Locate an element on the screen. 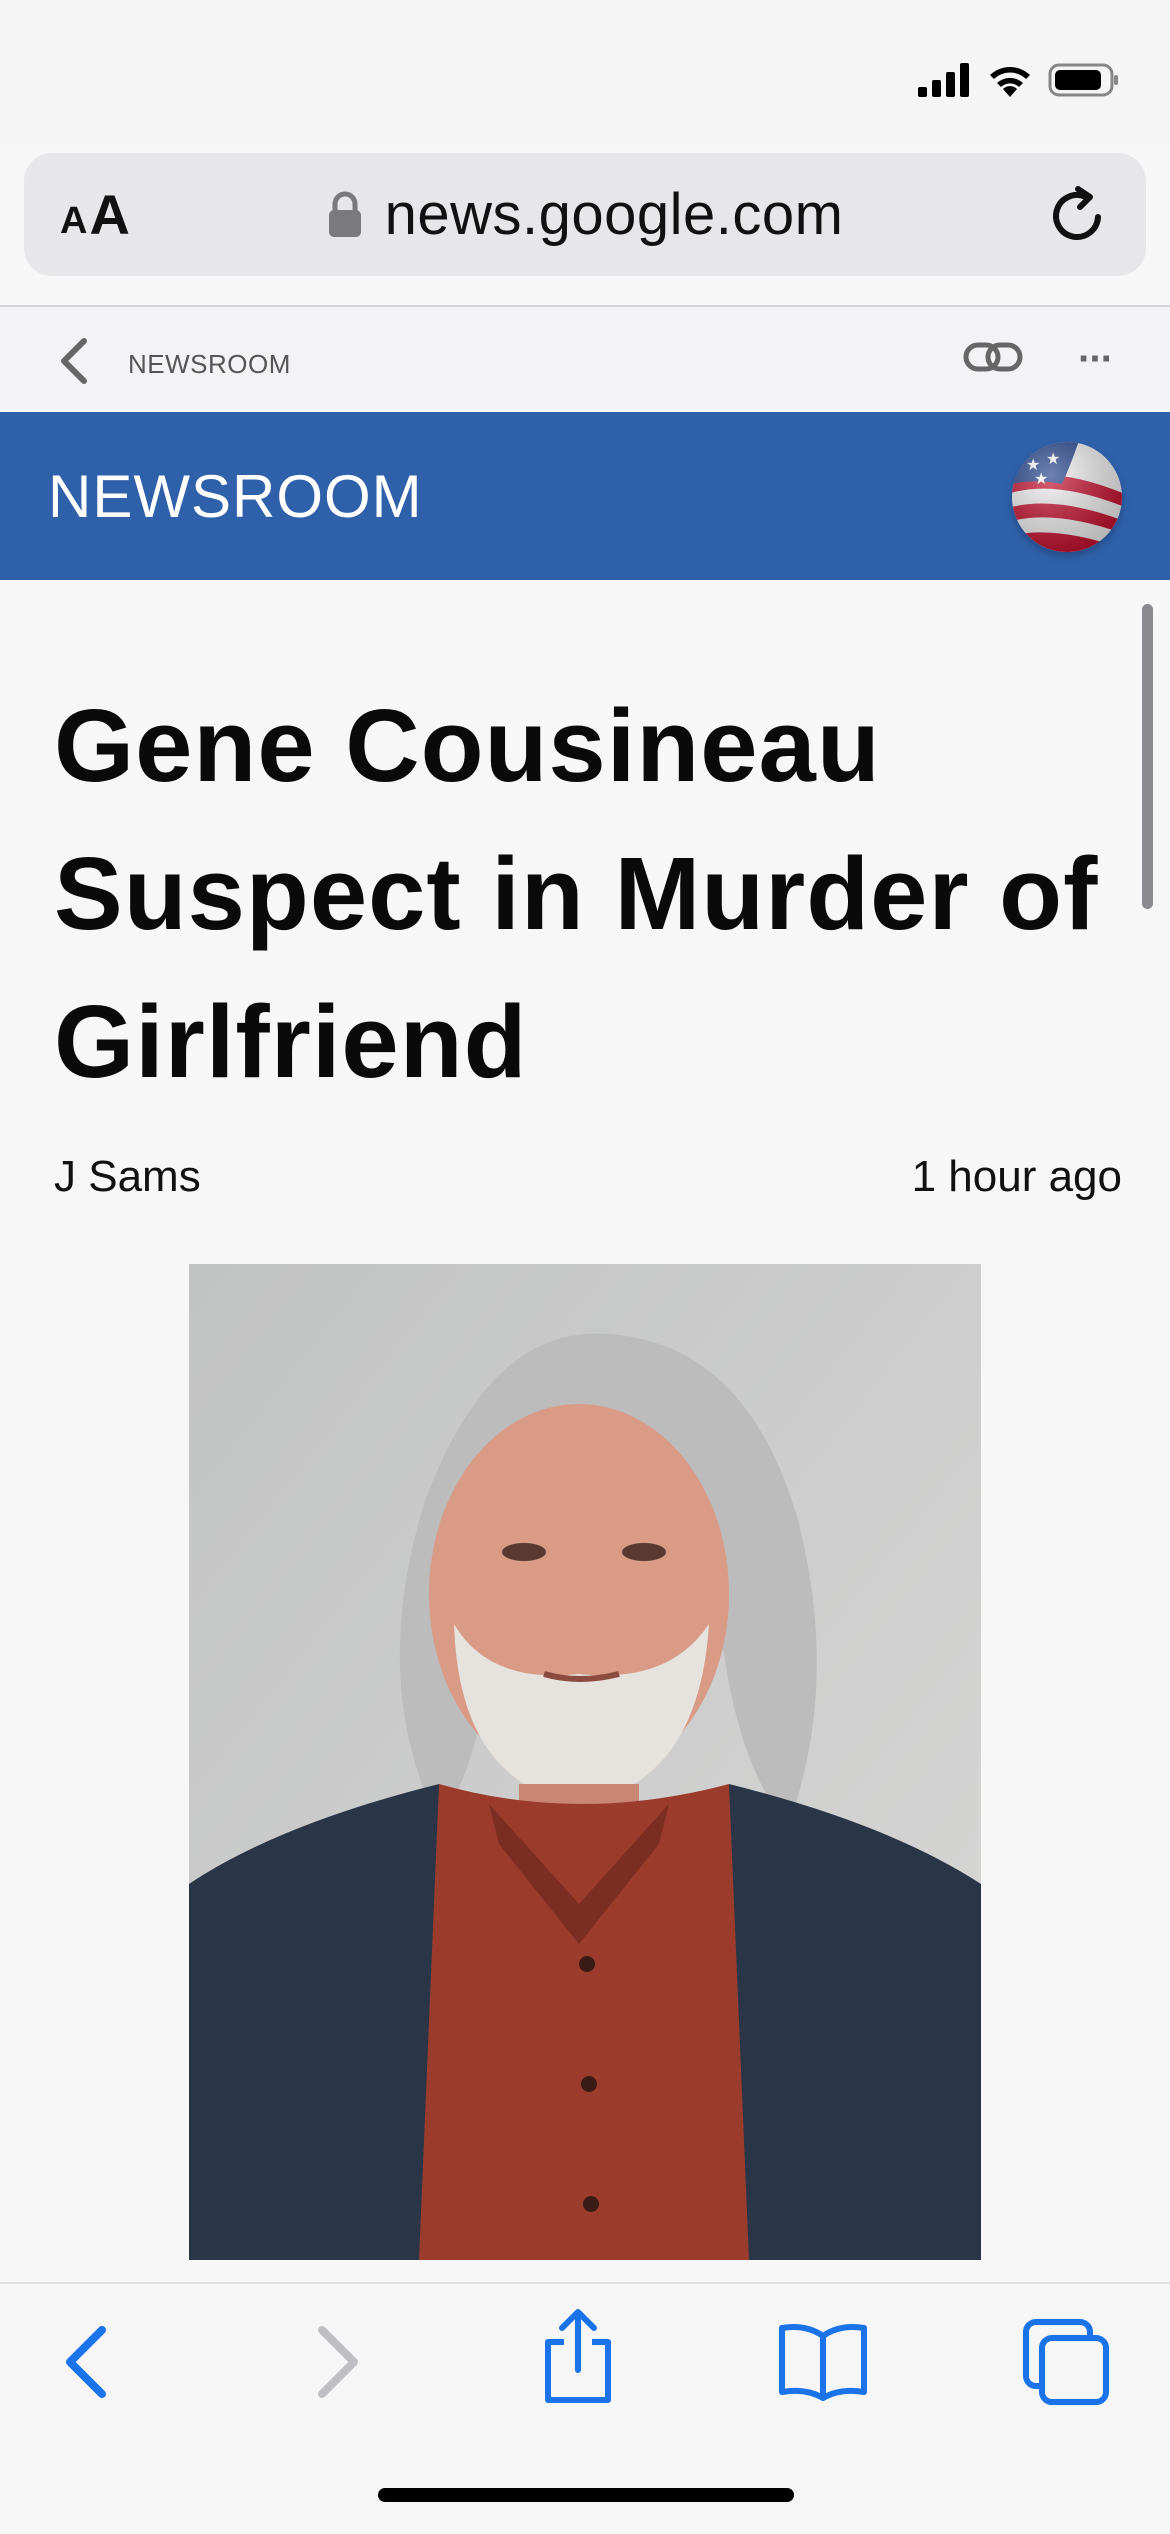 The height and width of the screenshot is (2534, 1170). site-nav-strip: NEWSROOM ··· is located at coordinates (585, 358).